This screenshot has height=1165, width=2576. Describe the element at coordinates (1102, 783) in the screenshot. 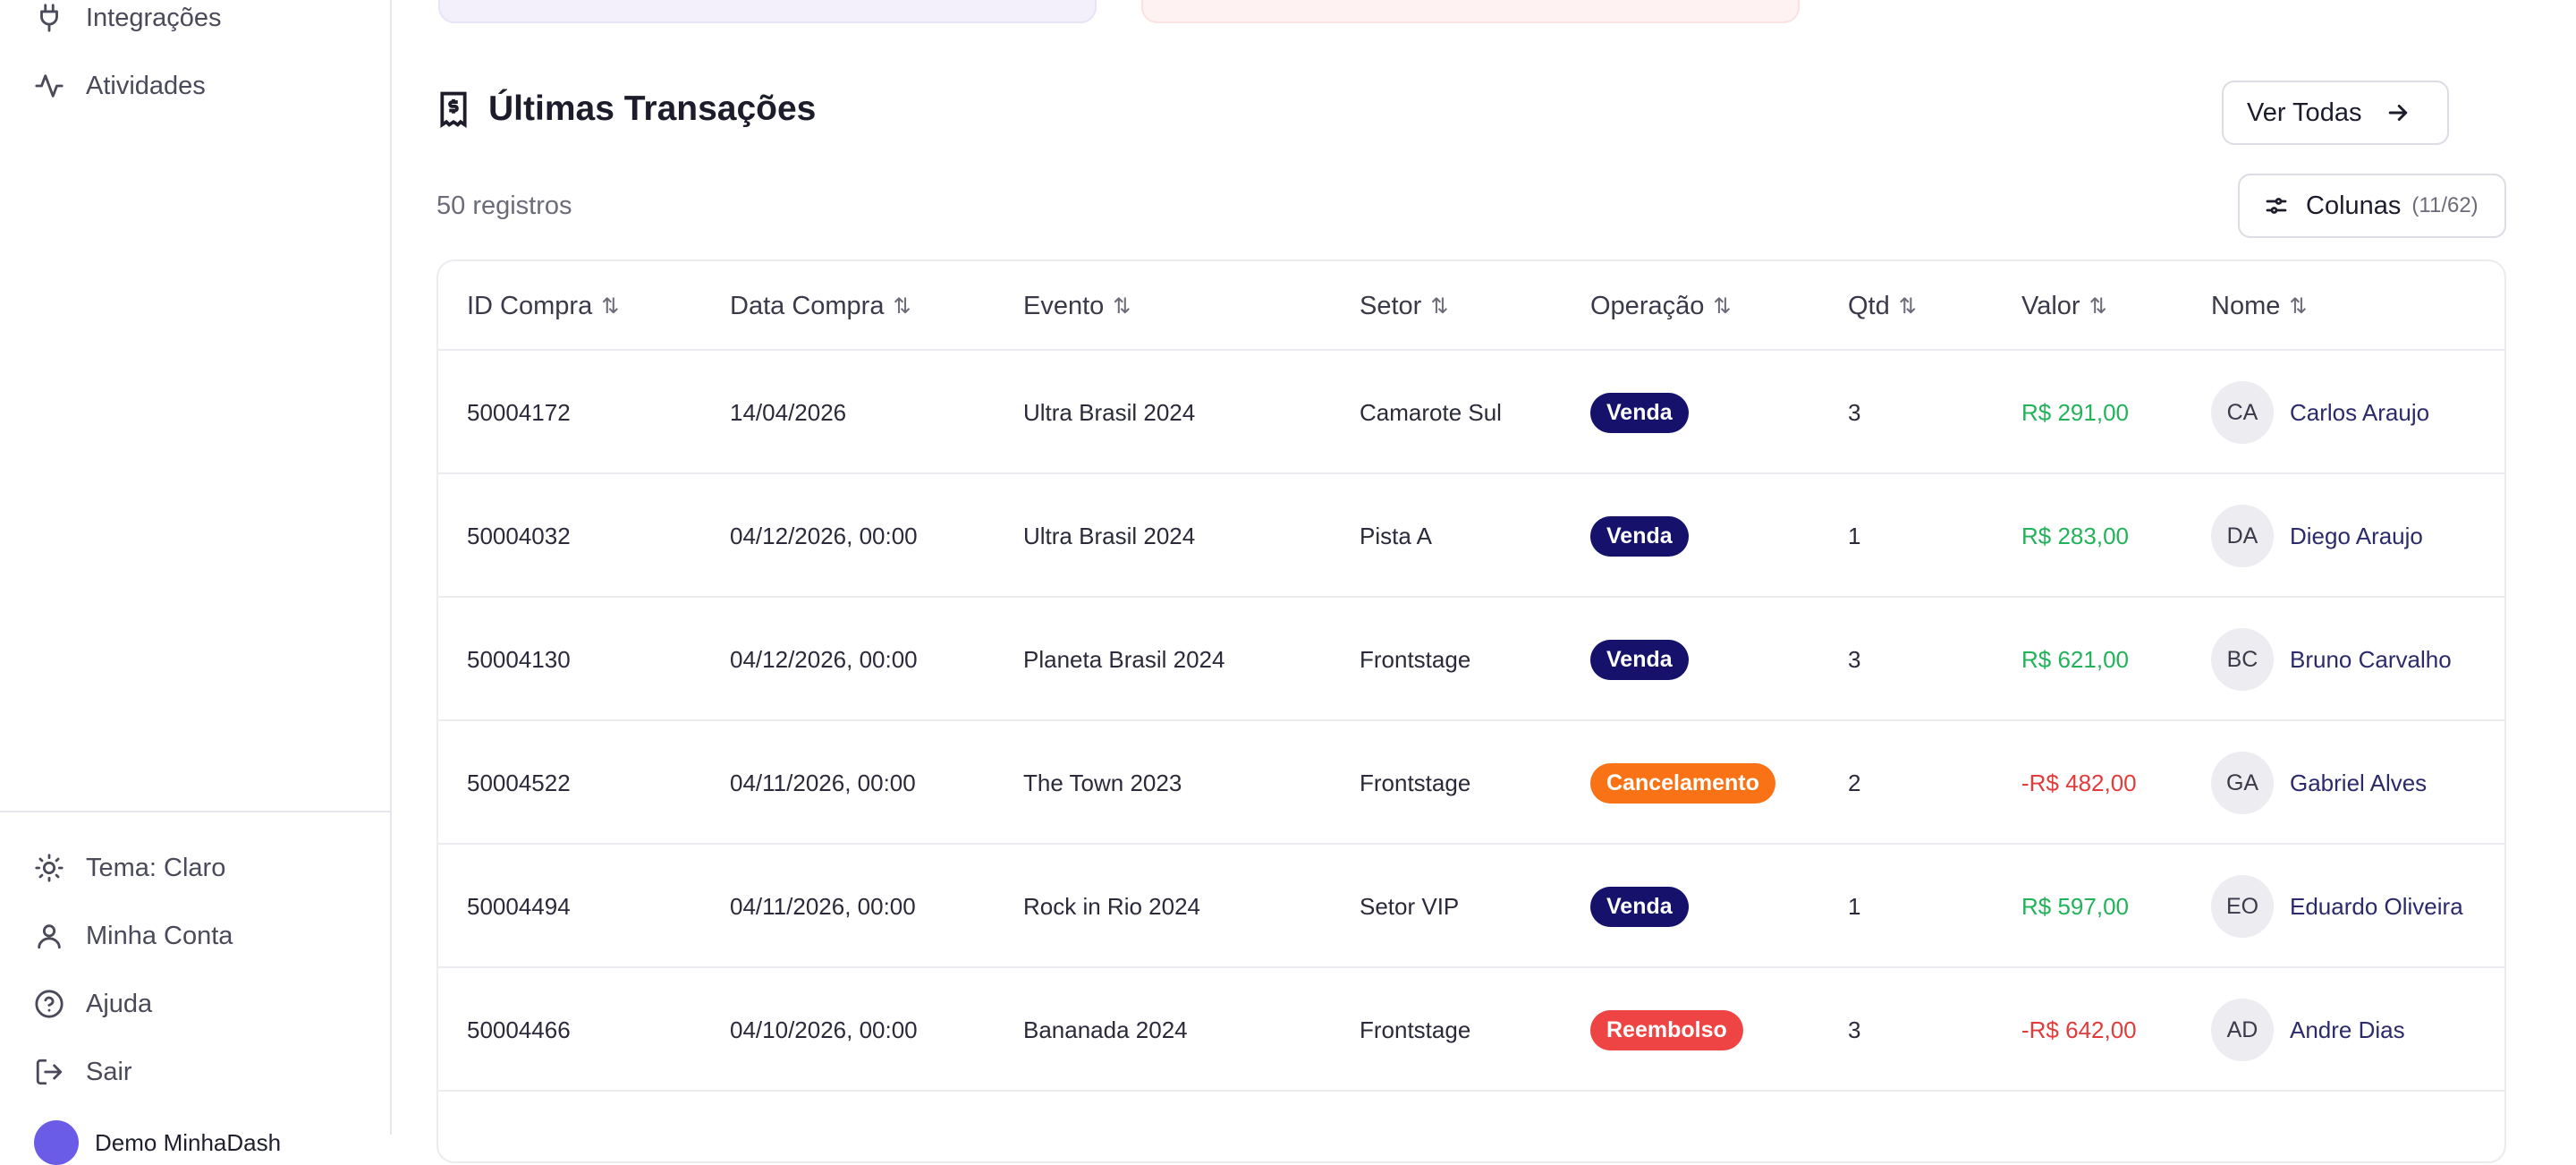

I see `cell-event: The Town 2023` at that location.